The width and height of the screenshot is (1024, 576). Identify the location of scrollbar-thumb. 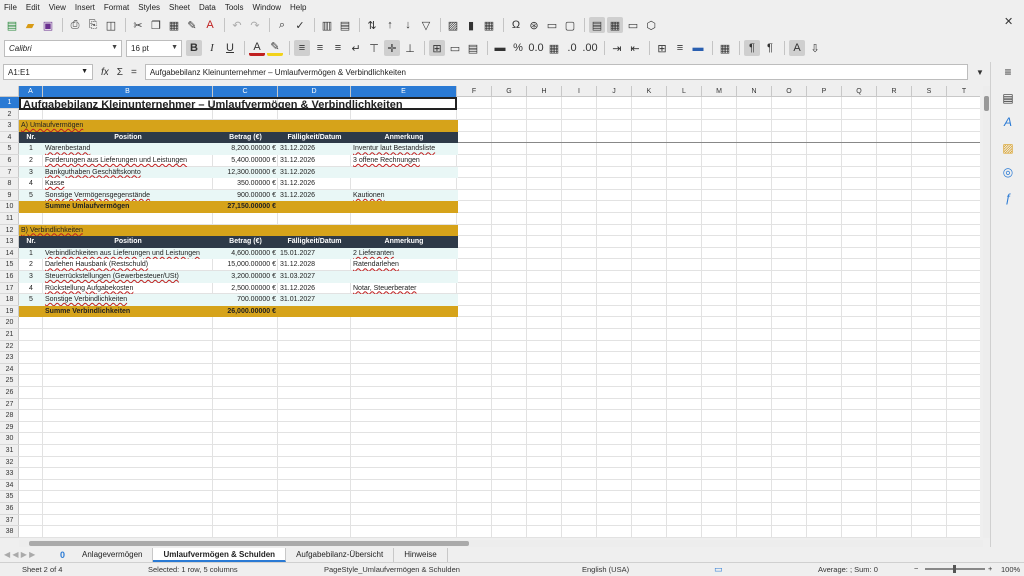
(249, 543).